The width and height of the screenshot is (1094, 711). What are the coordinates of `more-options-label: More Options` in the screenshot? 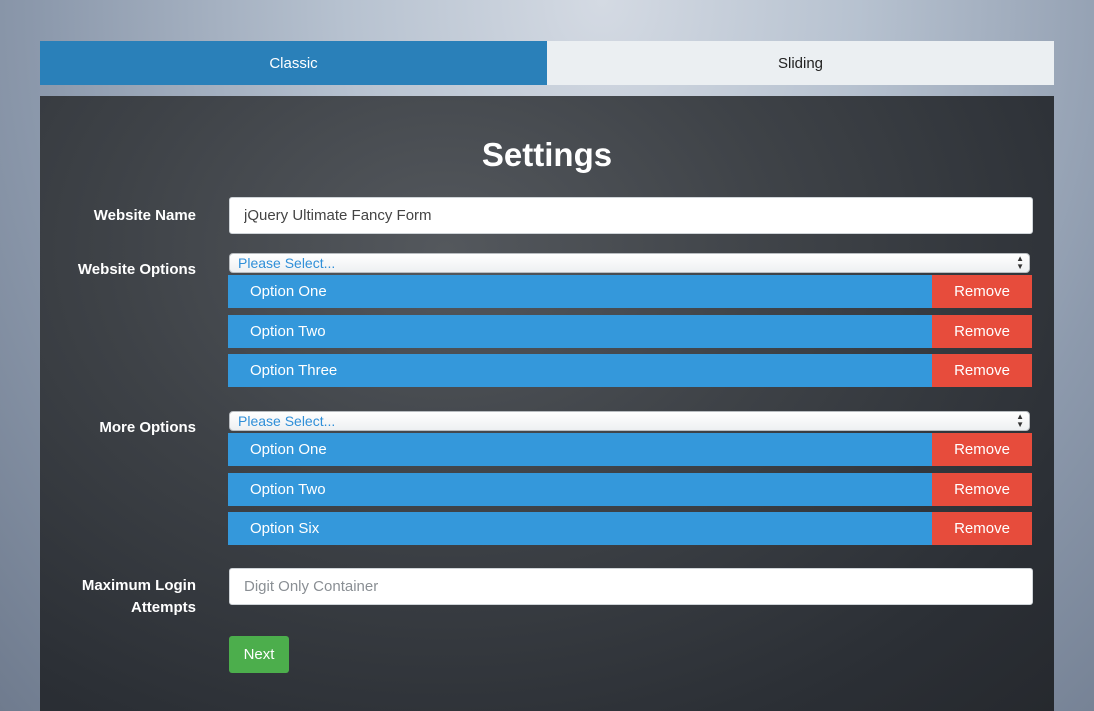 It's located at (147, 427).